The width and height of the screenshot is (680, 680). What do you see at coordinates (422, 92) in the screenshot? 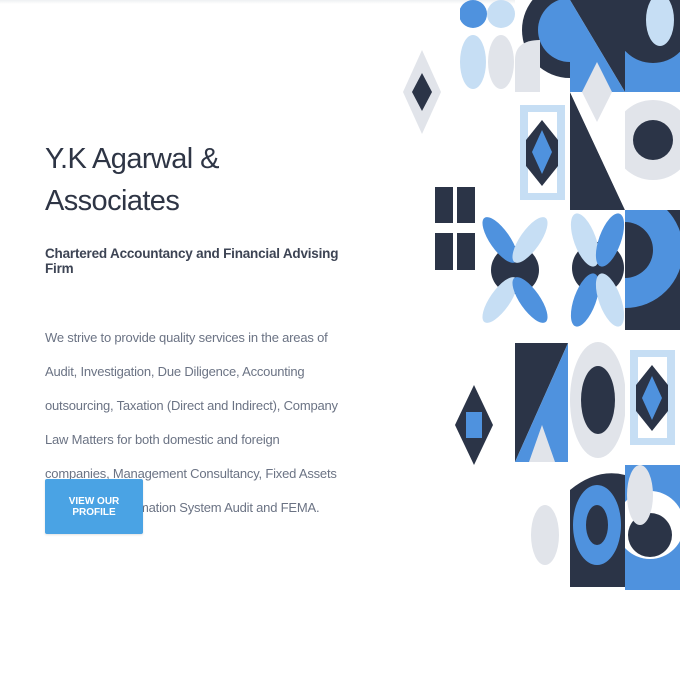
I see `diamond-shape-top` at bounding box center [422, 92].